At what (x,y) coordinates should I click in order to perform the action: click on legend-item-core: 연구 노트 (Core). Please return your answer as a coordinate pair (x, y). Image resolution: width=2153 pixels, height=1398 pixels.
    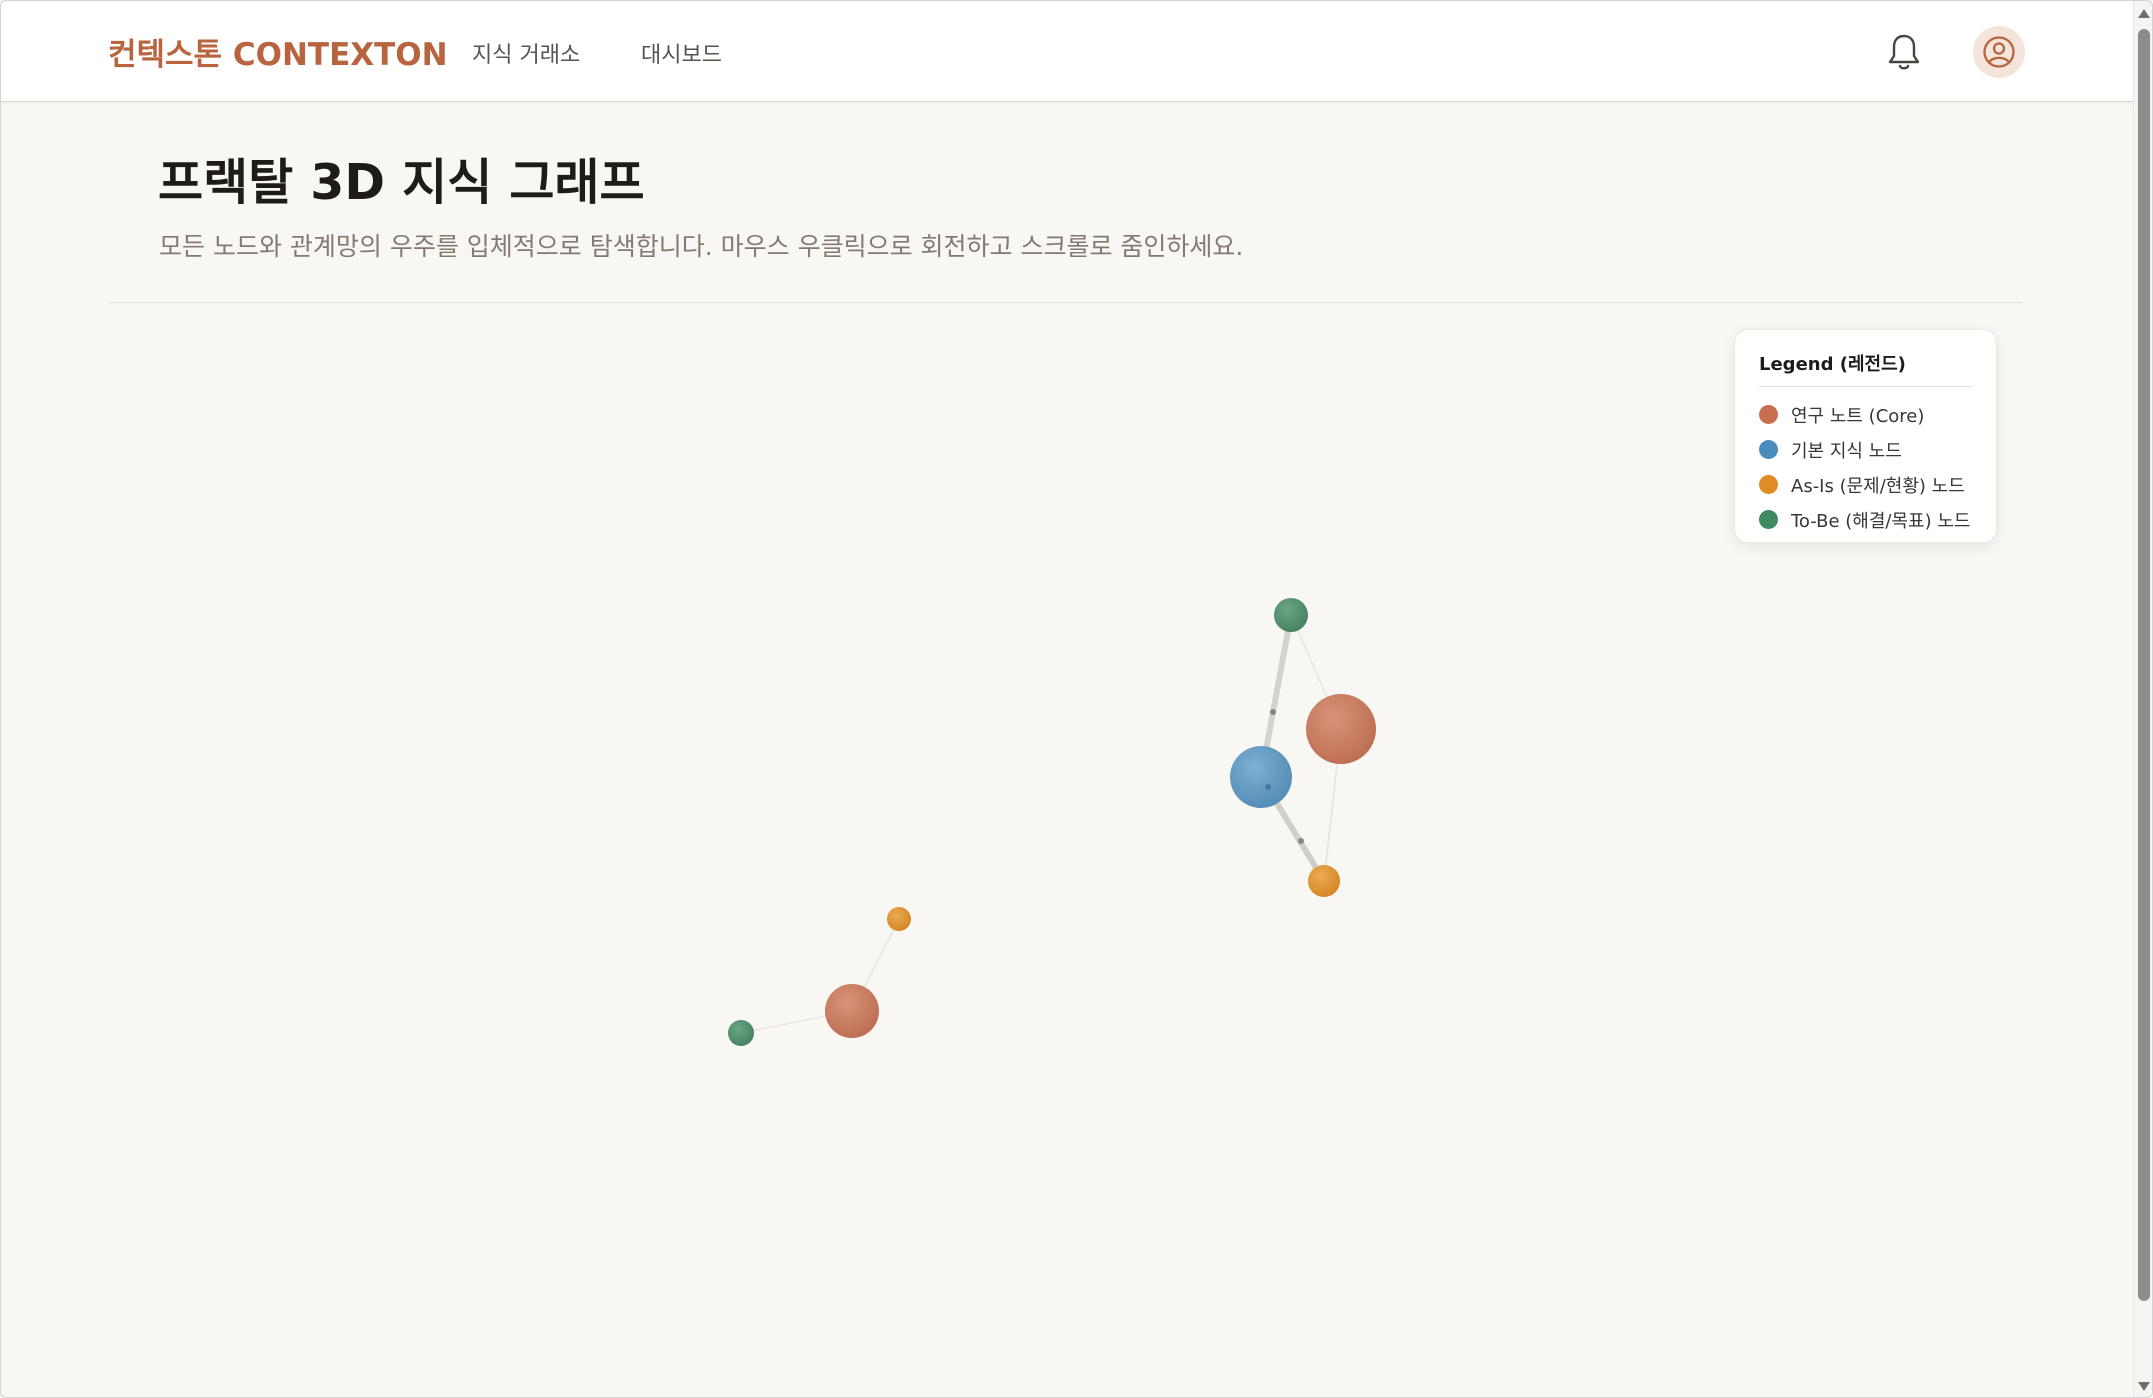
    Looking at the image, I should click on (1865, 414).